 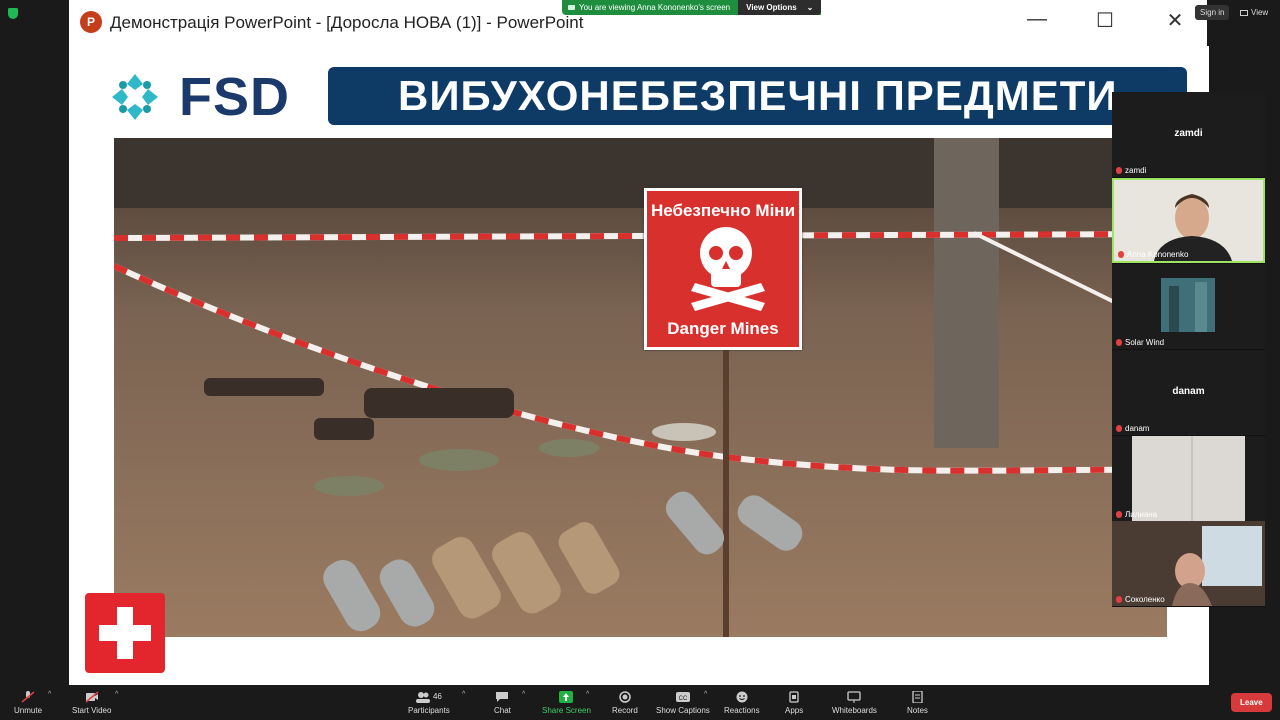 What do you see at coordinates (1105, 20) in the screenshot?
I see `maximize-button: ☐` at bounding box center [1105, 20].